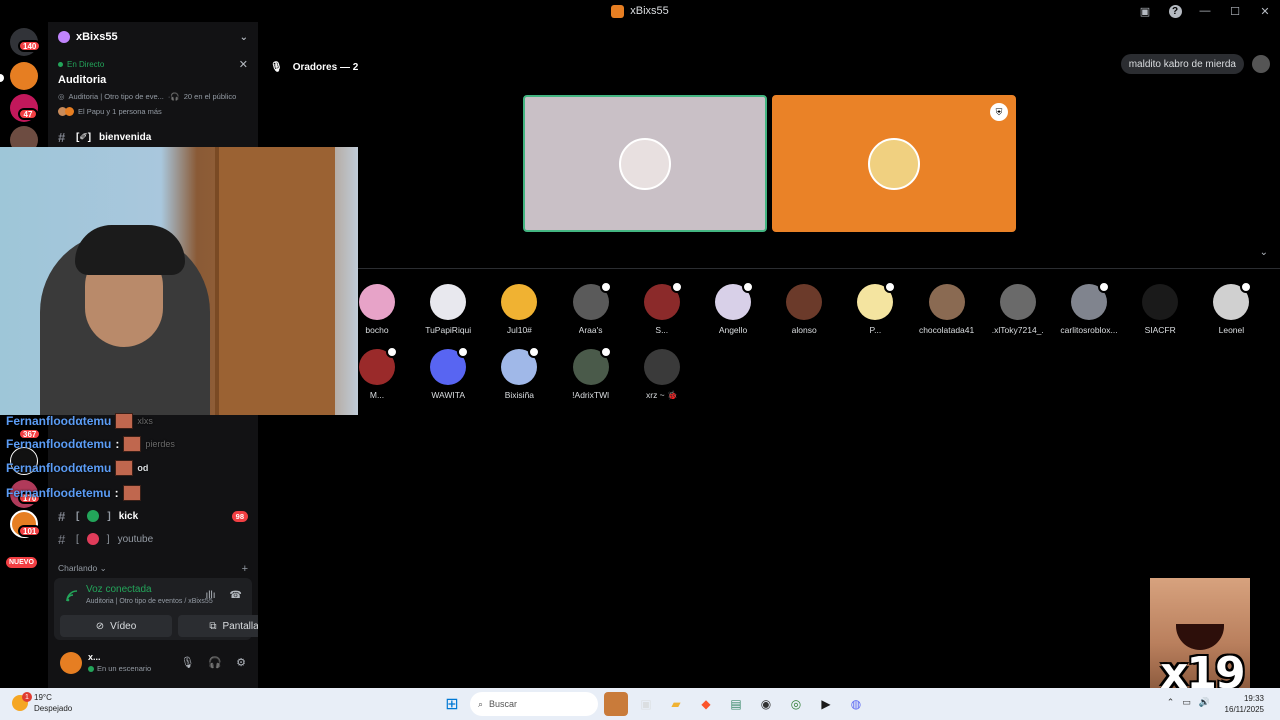 The image size is (1280, 720). What do you see at coordinates (275, 281) in the screenshot?
I see `webcam-background` at bounding box center [275, 281].